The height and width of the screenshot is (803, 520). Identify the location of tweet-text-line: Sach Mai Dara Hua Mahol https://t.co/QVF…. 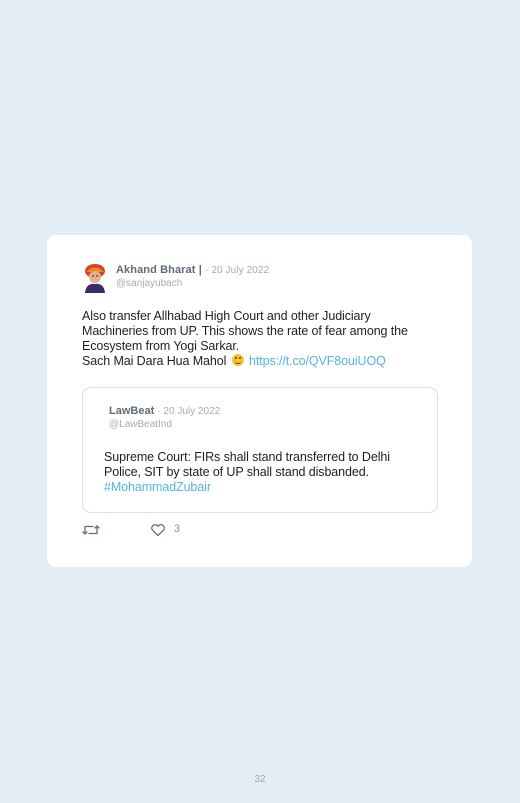
(267, 361).